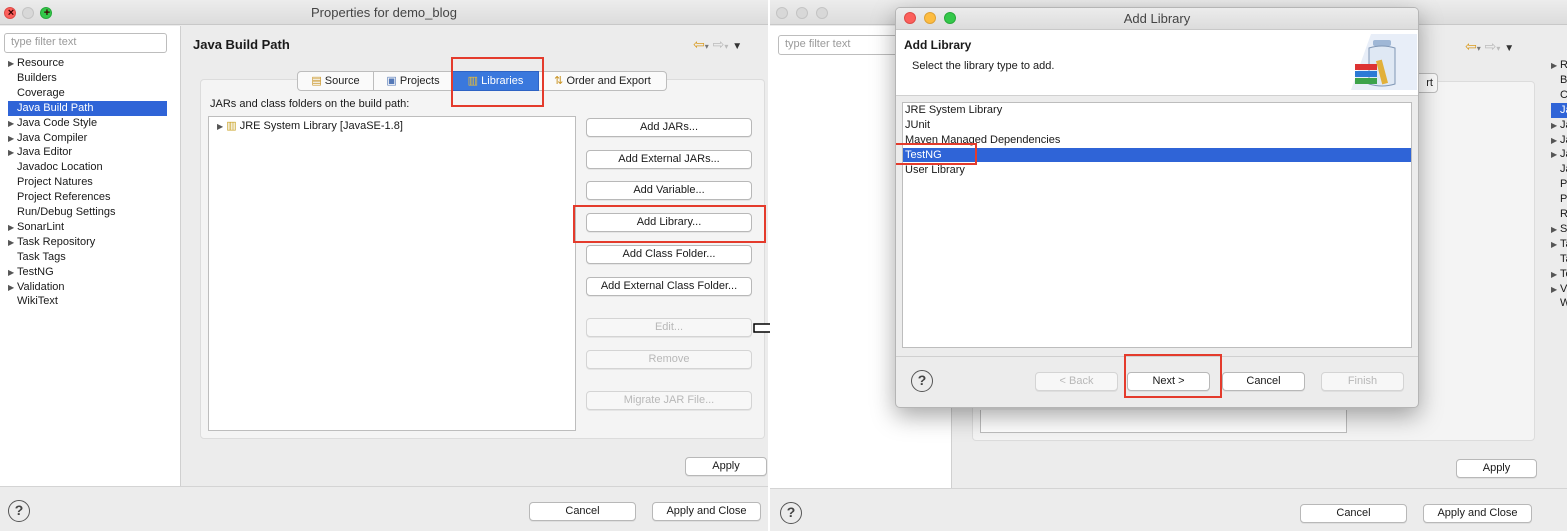 The width and height of the screenshot is (1567, 531). I want to click on sidebar-item-builders-right: Builders, so click(1559, 80).